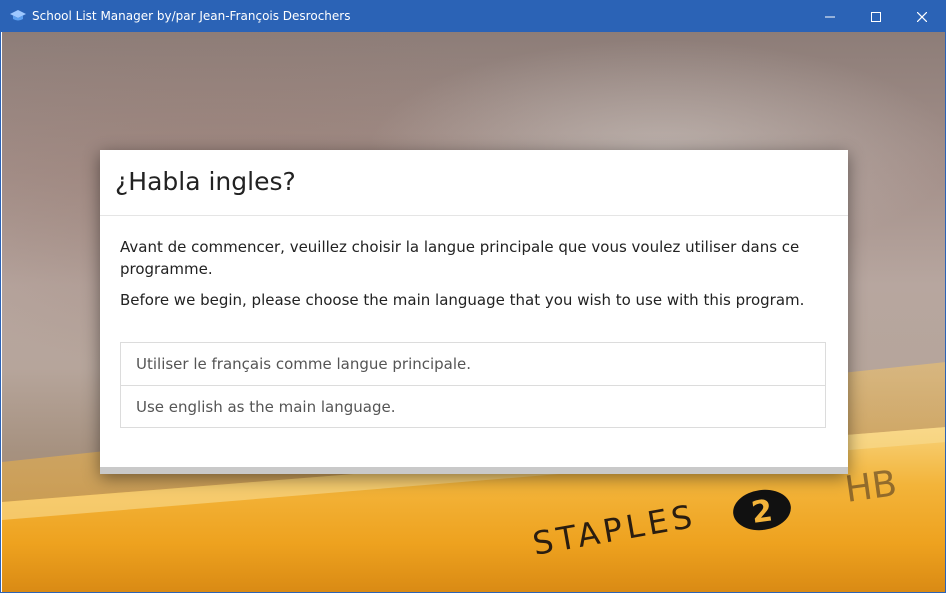 Image resolution: width=946 pixels, height=593 pixels. I want to click on minimize-button, so click(830, 16).